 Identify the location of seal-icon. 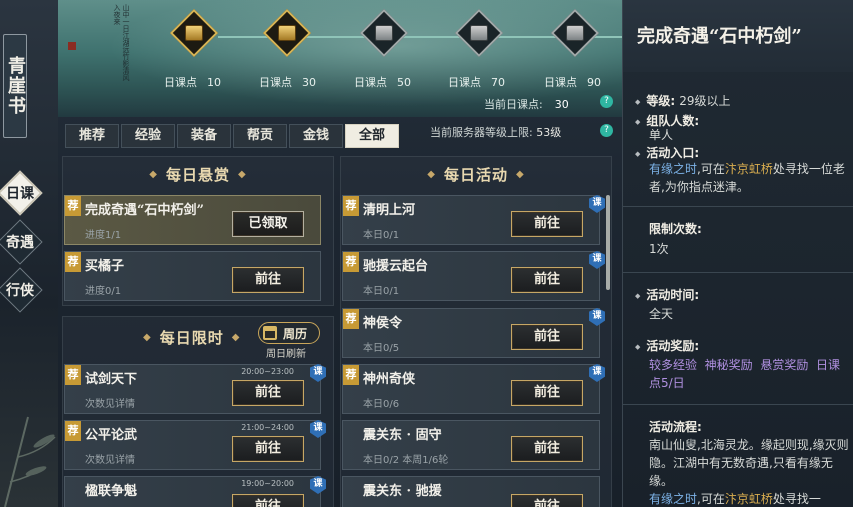
(72, 46).